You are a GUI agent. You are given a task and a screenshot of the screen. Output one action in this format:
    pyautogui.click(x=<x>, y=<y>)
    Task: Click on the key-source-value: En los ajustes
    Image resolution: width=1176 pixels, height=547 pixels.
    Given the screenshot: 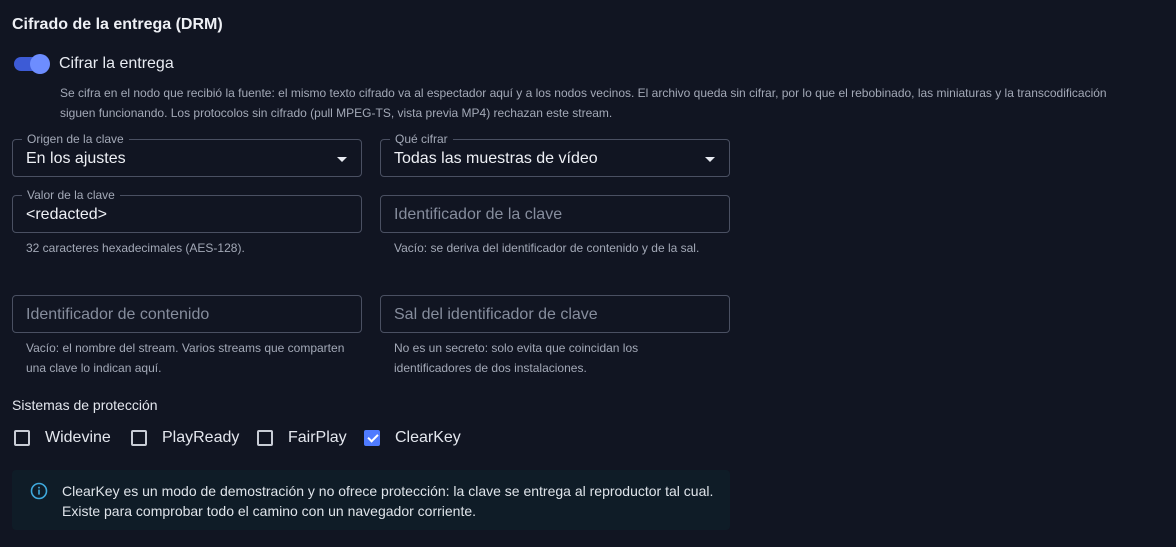 What is the action you would take?
    pyautogui.click(x=76, y=158)
    